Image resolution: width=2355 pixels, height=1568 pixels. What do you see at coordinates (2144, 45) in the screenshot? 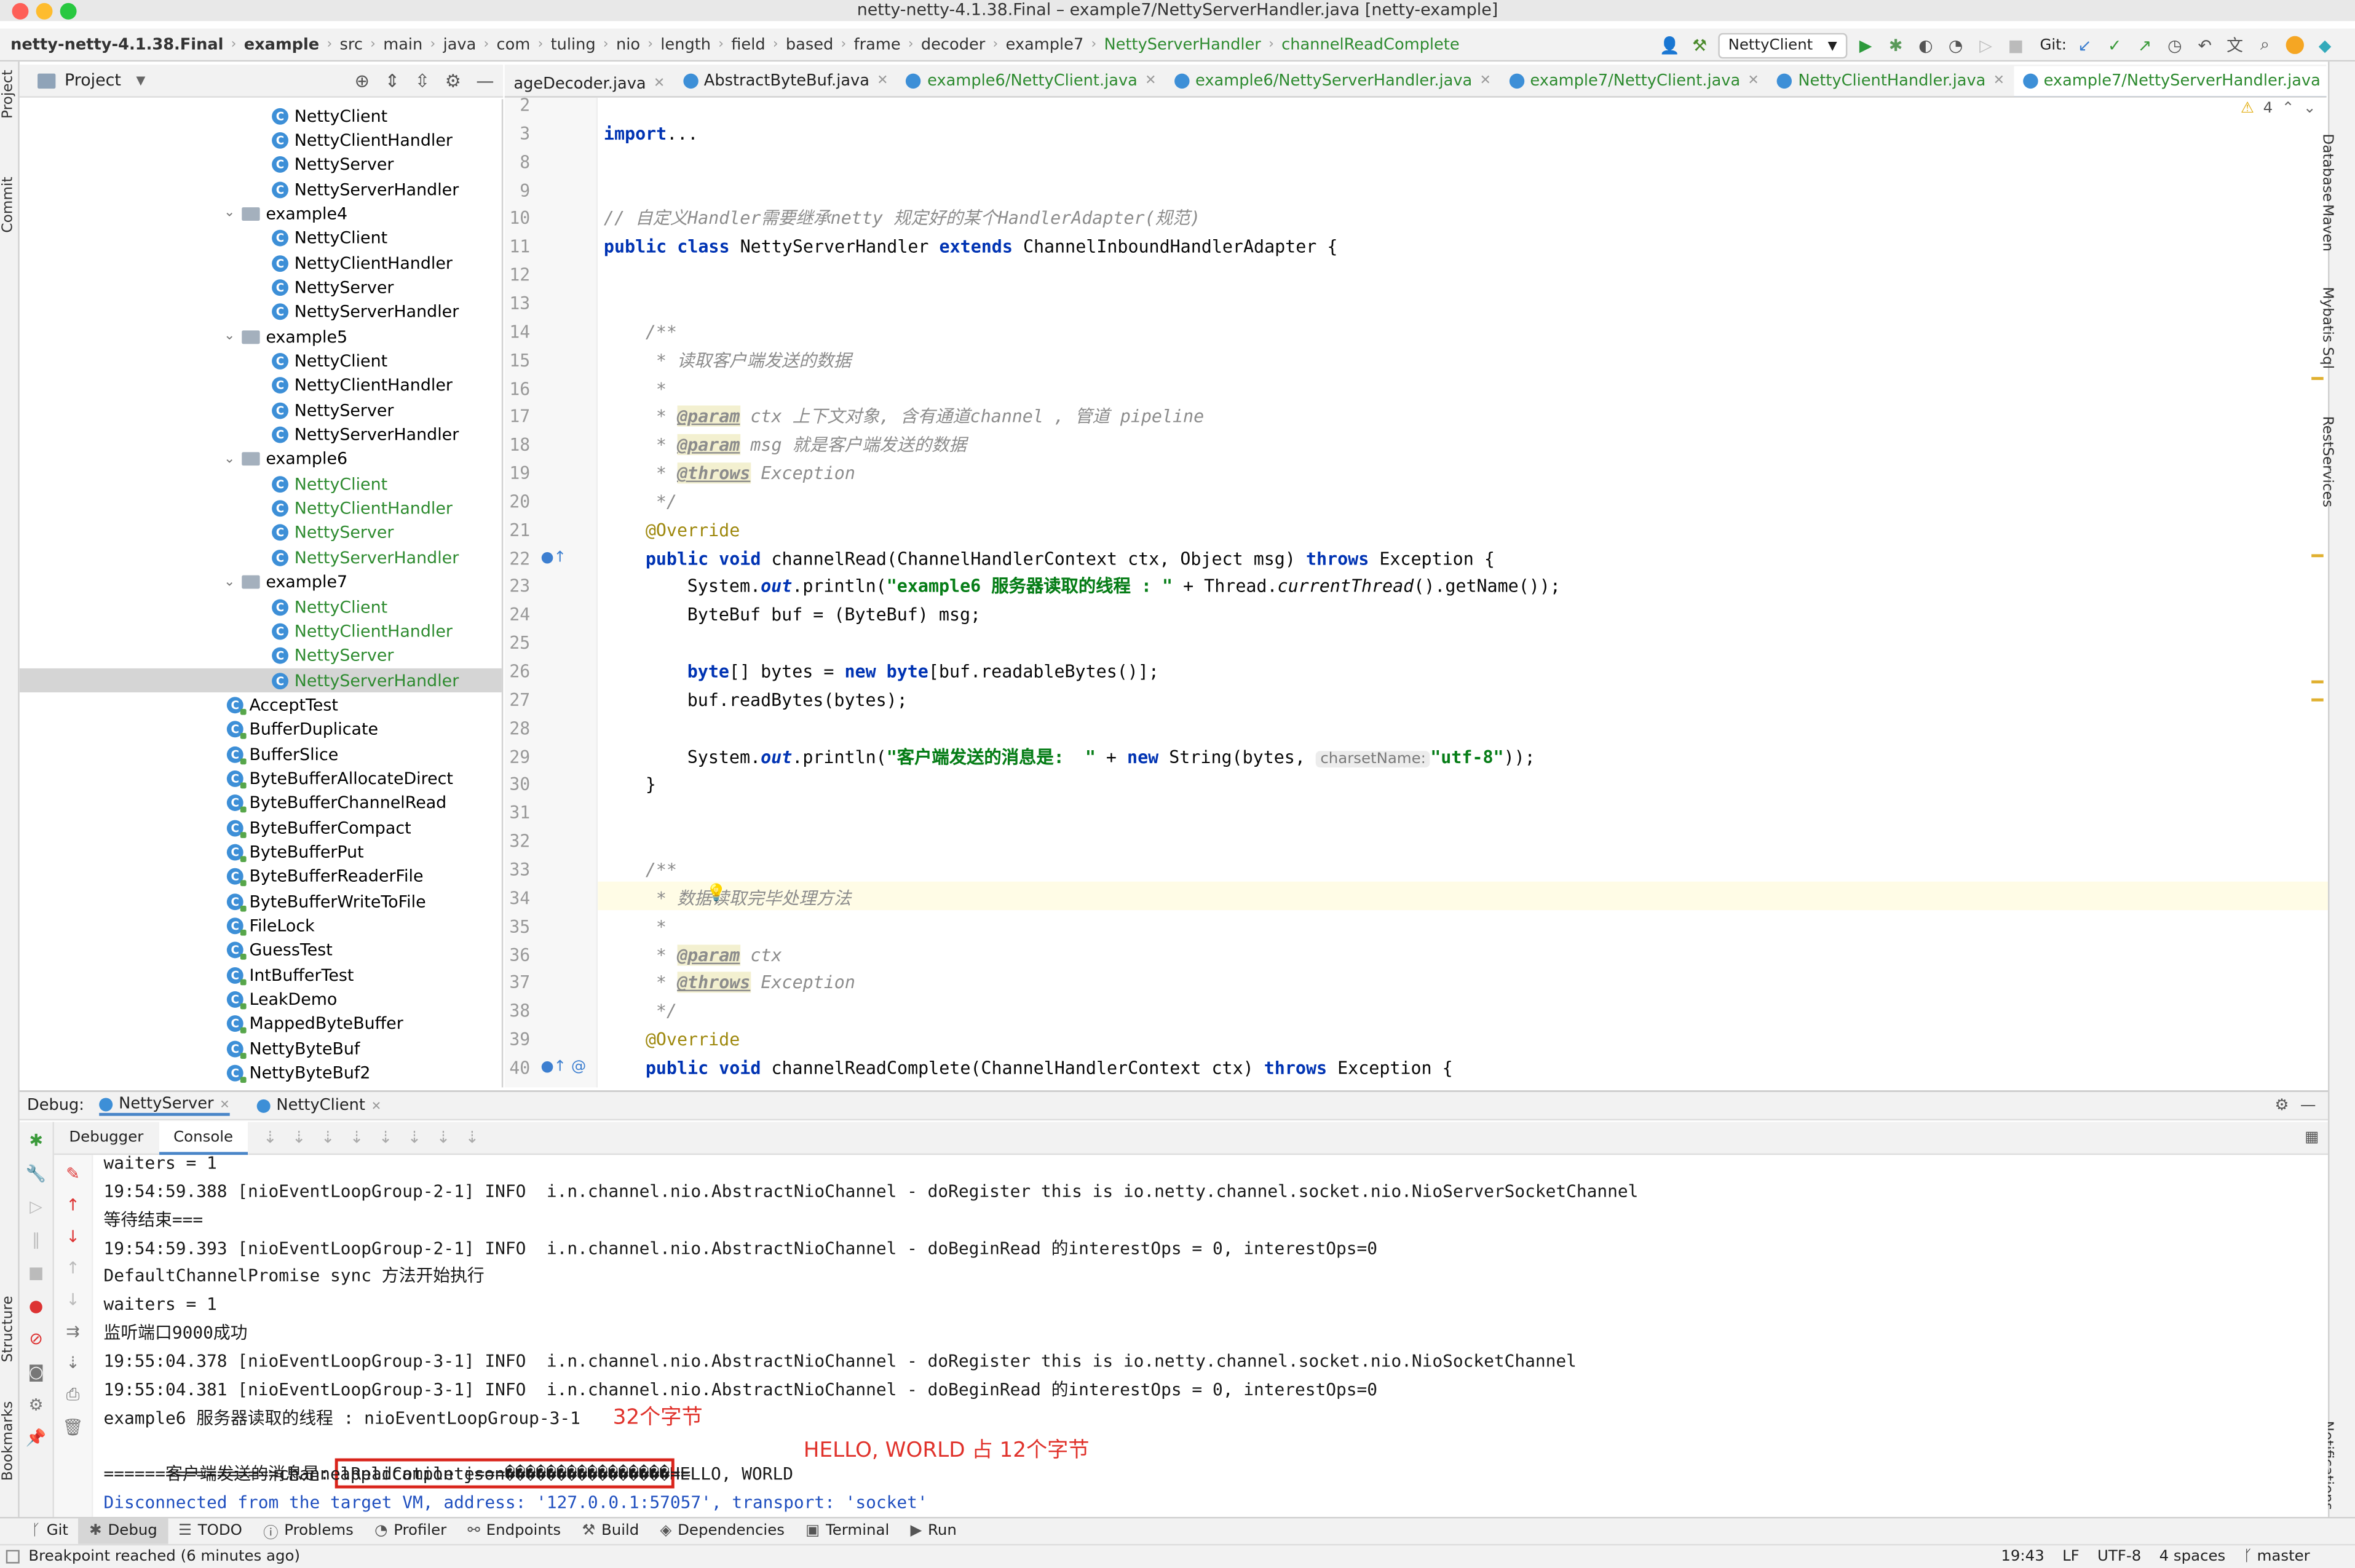
I see `git-push-icon: ↗` at bounding box center [2144, 45].